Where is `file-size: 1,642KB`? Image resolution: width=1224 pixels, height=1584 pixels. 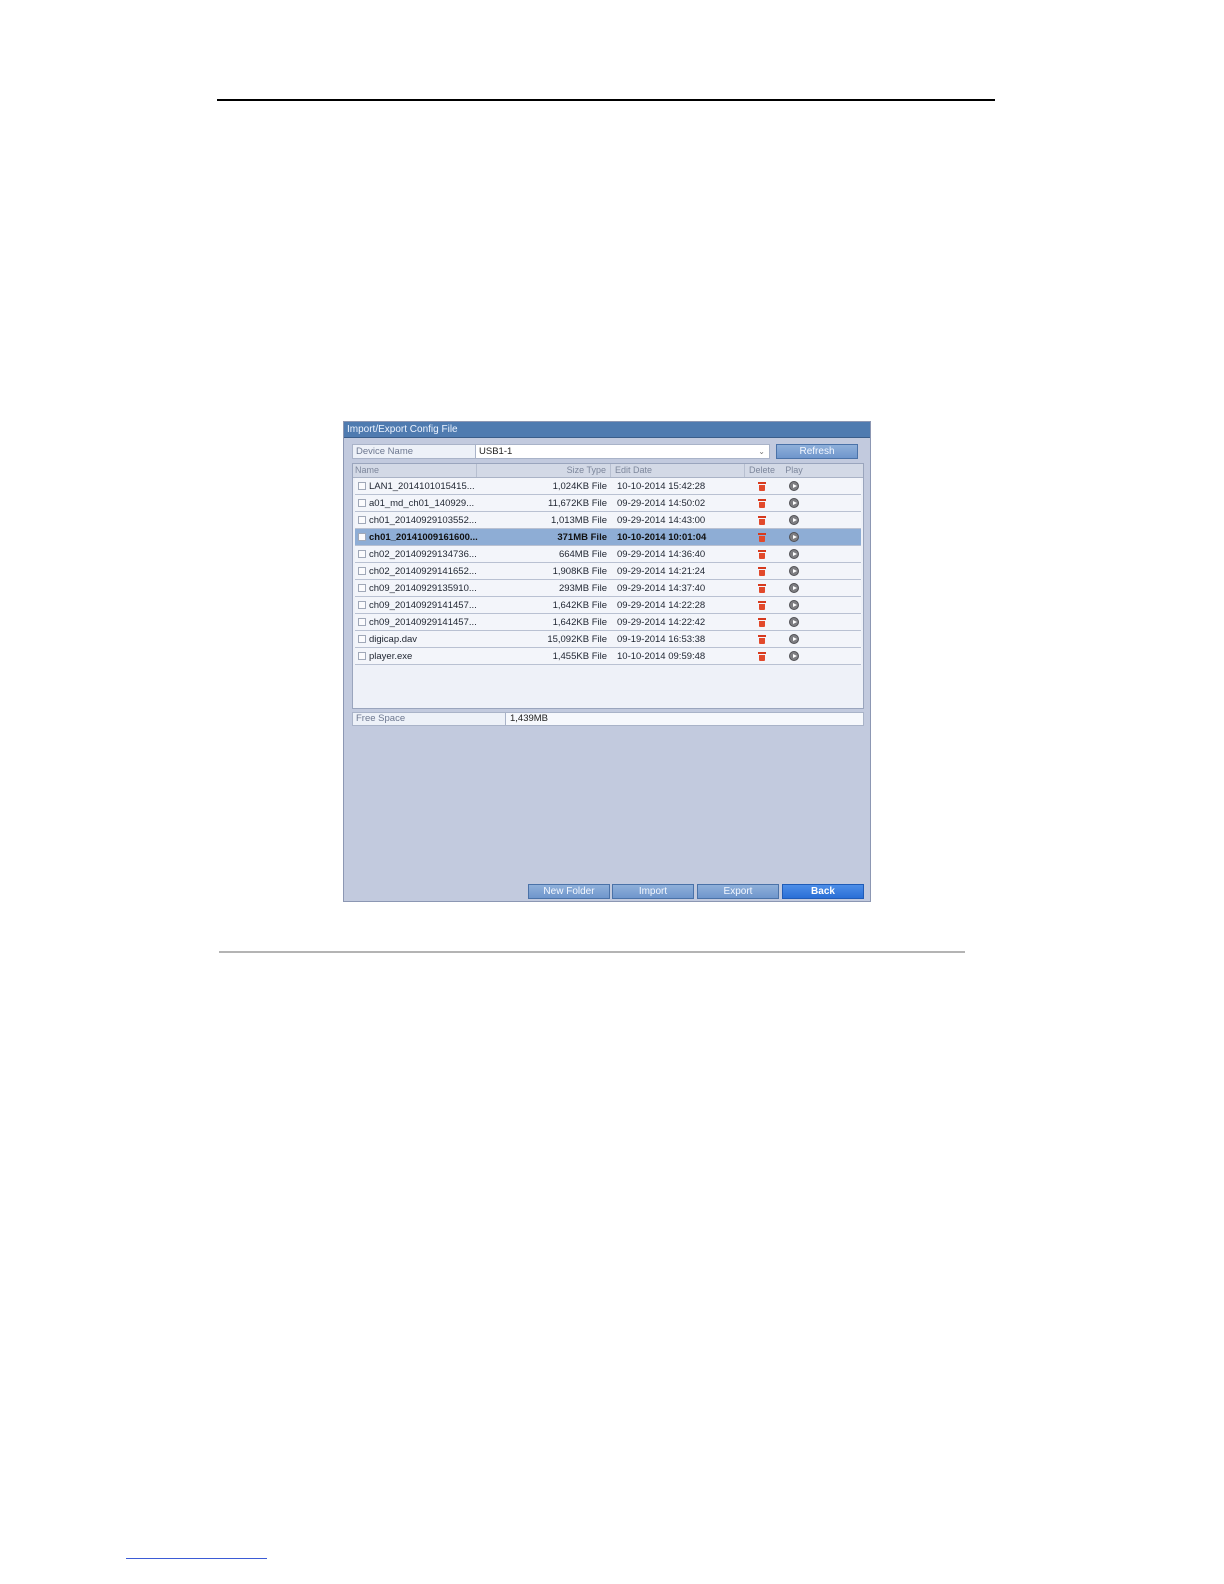 file-size: 1,642KB is located at coordinates (571, 622).